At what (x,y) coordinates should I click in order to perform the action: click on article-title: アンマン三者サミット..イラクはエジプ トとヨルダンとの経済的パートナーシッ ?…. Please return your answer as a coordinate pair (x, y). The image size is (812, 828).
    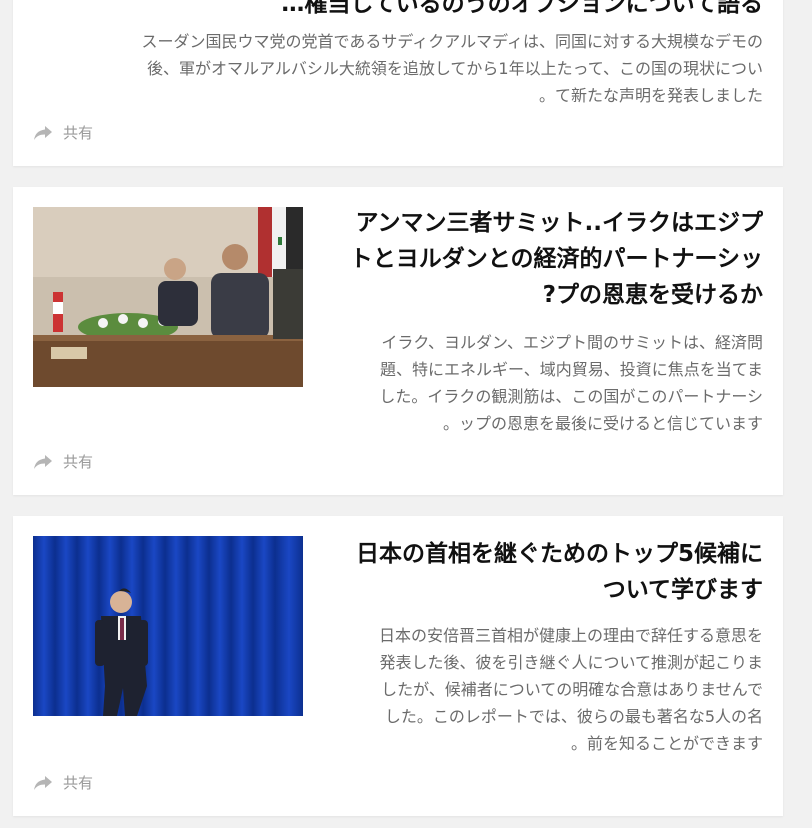
    Looking at the image, I should click on (543, 259).